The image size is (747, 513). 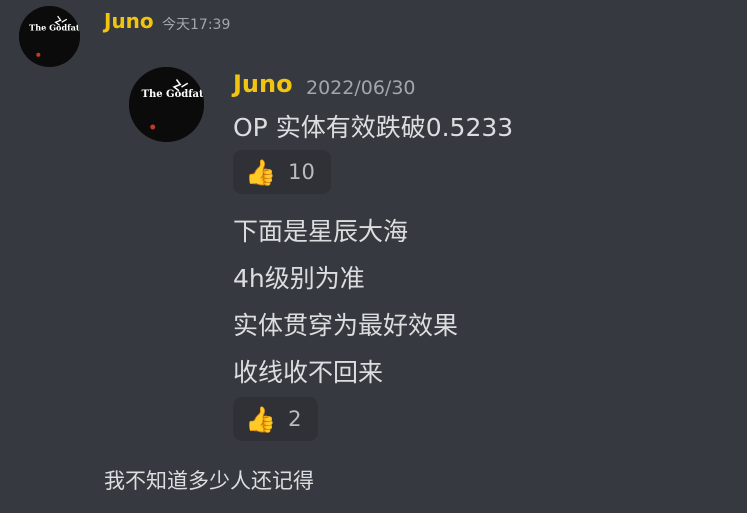 I want to click on quoted-avatar: The Godfather, so click(x=166, y=104).